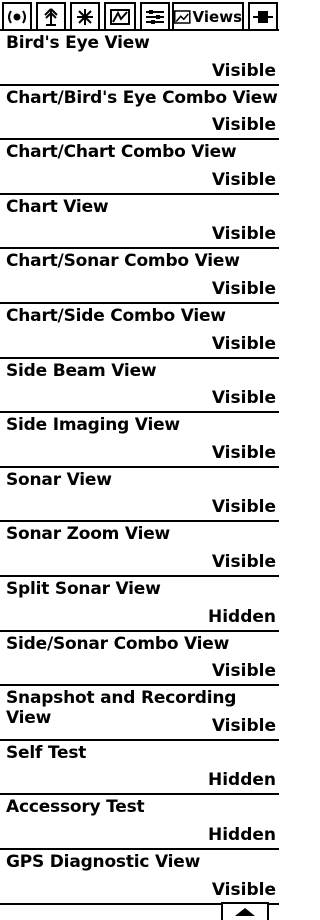 This screenshot has width=320, height=920. What do you see at coordinates (57, 206) in the screenshot?
I see `menu-item-label: Chart View` at bounding box center [57, 206].